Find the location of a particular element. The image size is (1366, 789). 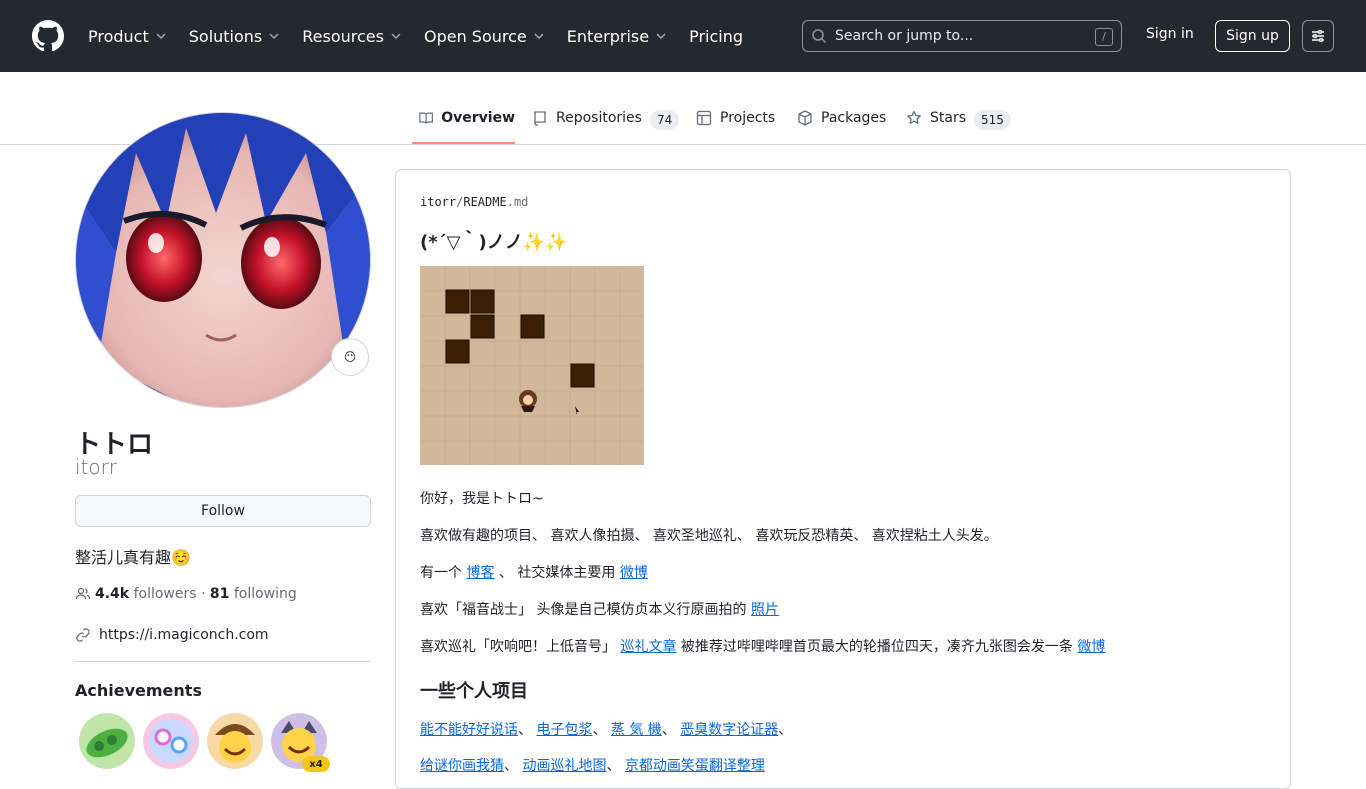

tab-label: Overview is located at coordinates (478, 118).